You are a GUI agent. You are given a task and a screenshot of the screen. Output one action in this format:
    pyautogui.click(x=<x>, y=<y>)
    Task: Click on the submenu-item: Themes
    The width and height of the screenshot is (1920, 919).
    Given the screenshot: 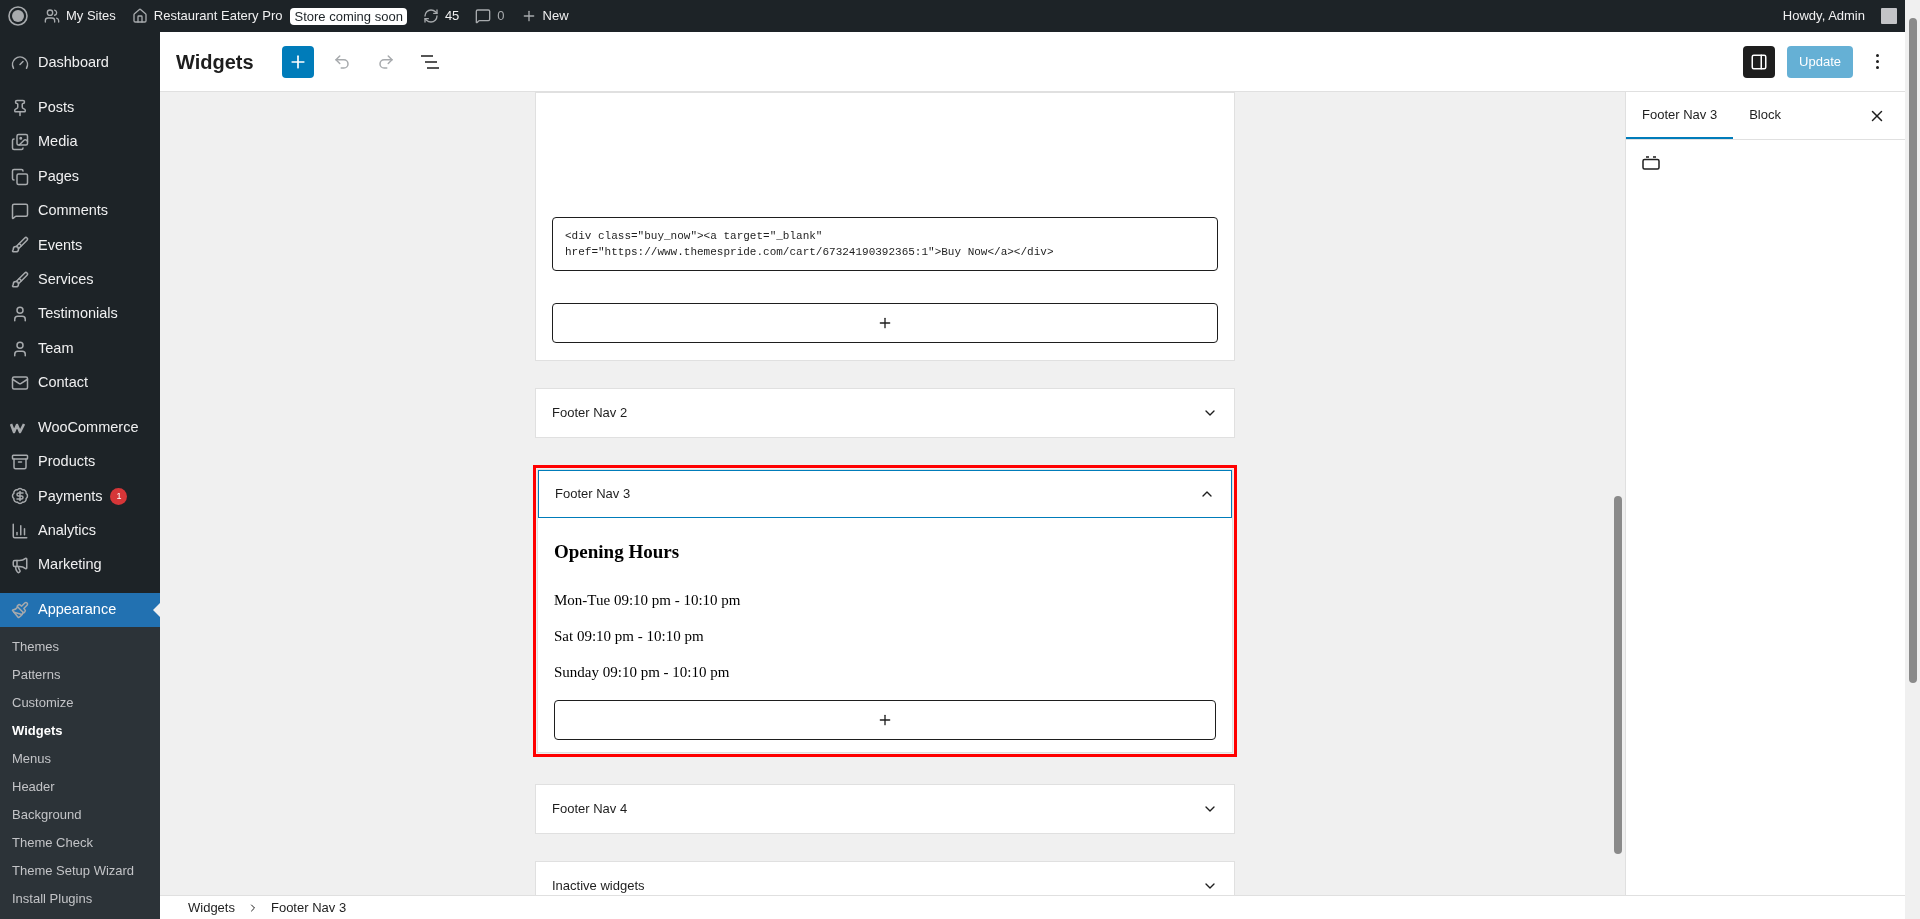 What is the action you would take?
    pyautogui.click(x=80, y=647)
    